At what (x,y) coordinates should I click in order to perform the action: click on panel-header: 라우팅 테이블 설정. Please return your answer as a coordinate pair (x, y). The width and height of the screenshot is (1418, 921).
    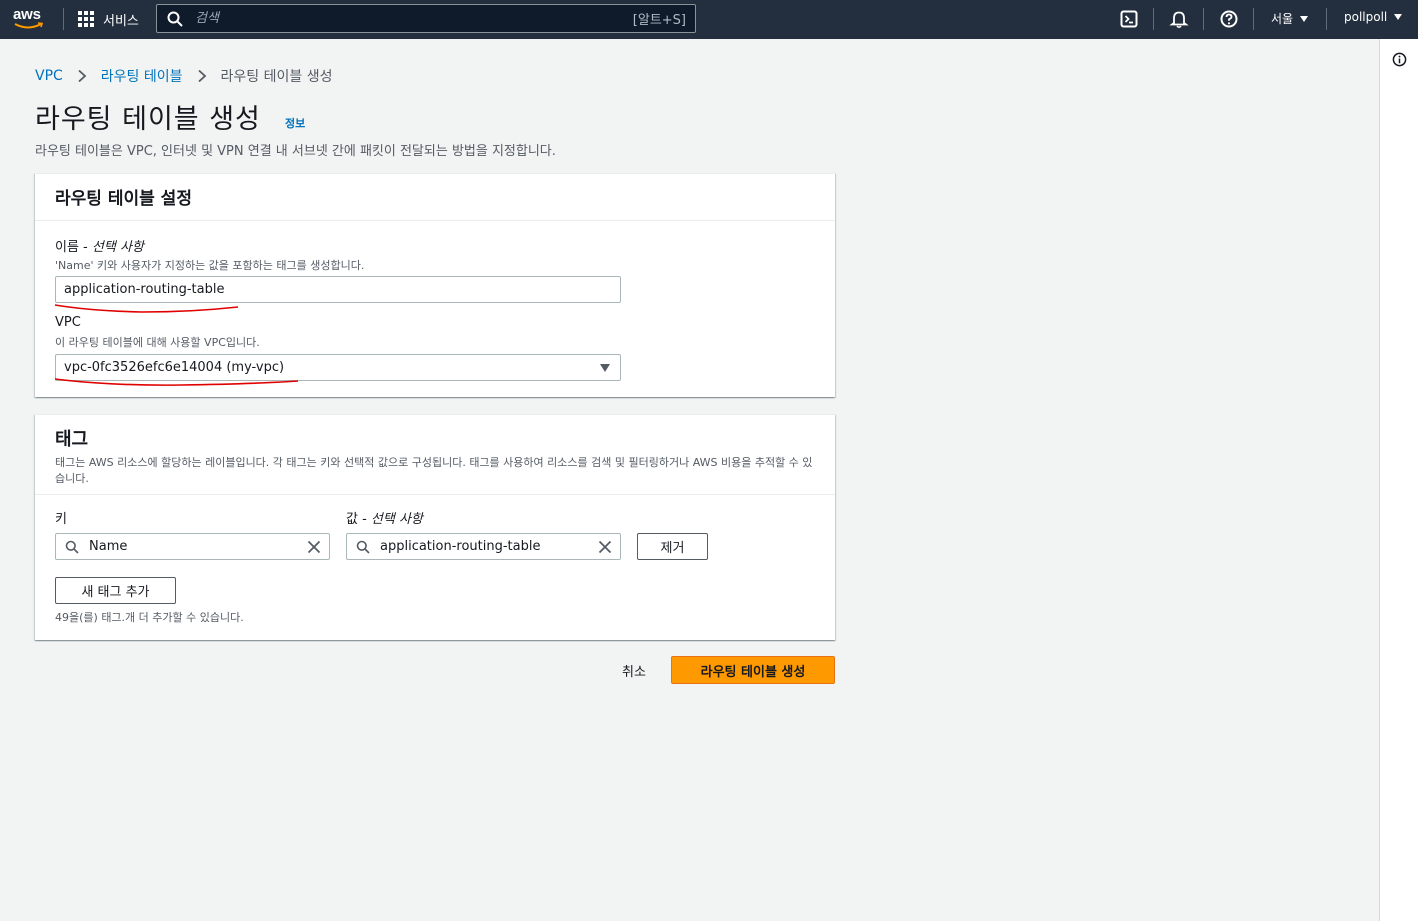
    Looking at the image, I should click on (435, 197).